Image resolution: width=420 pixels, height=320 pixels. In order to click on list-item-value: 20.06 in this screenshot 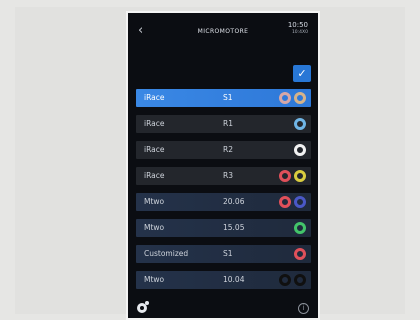, I will do `click(234, 201)`.